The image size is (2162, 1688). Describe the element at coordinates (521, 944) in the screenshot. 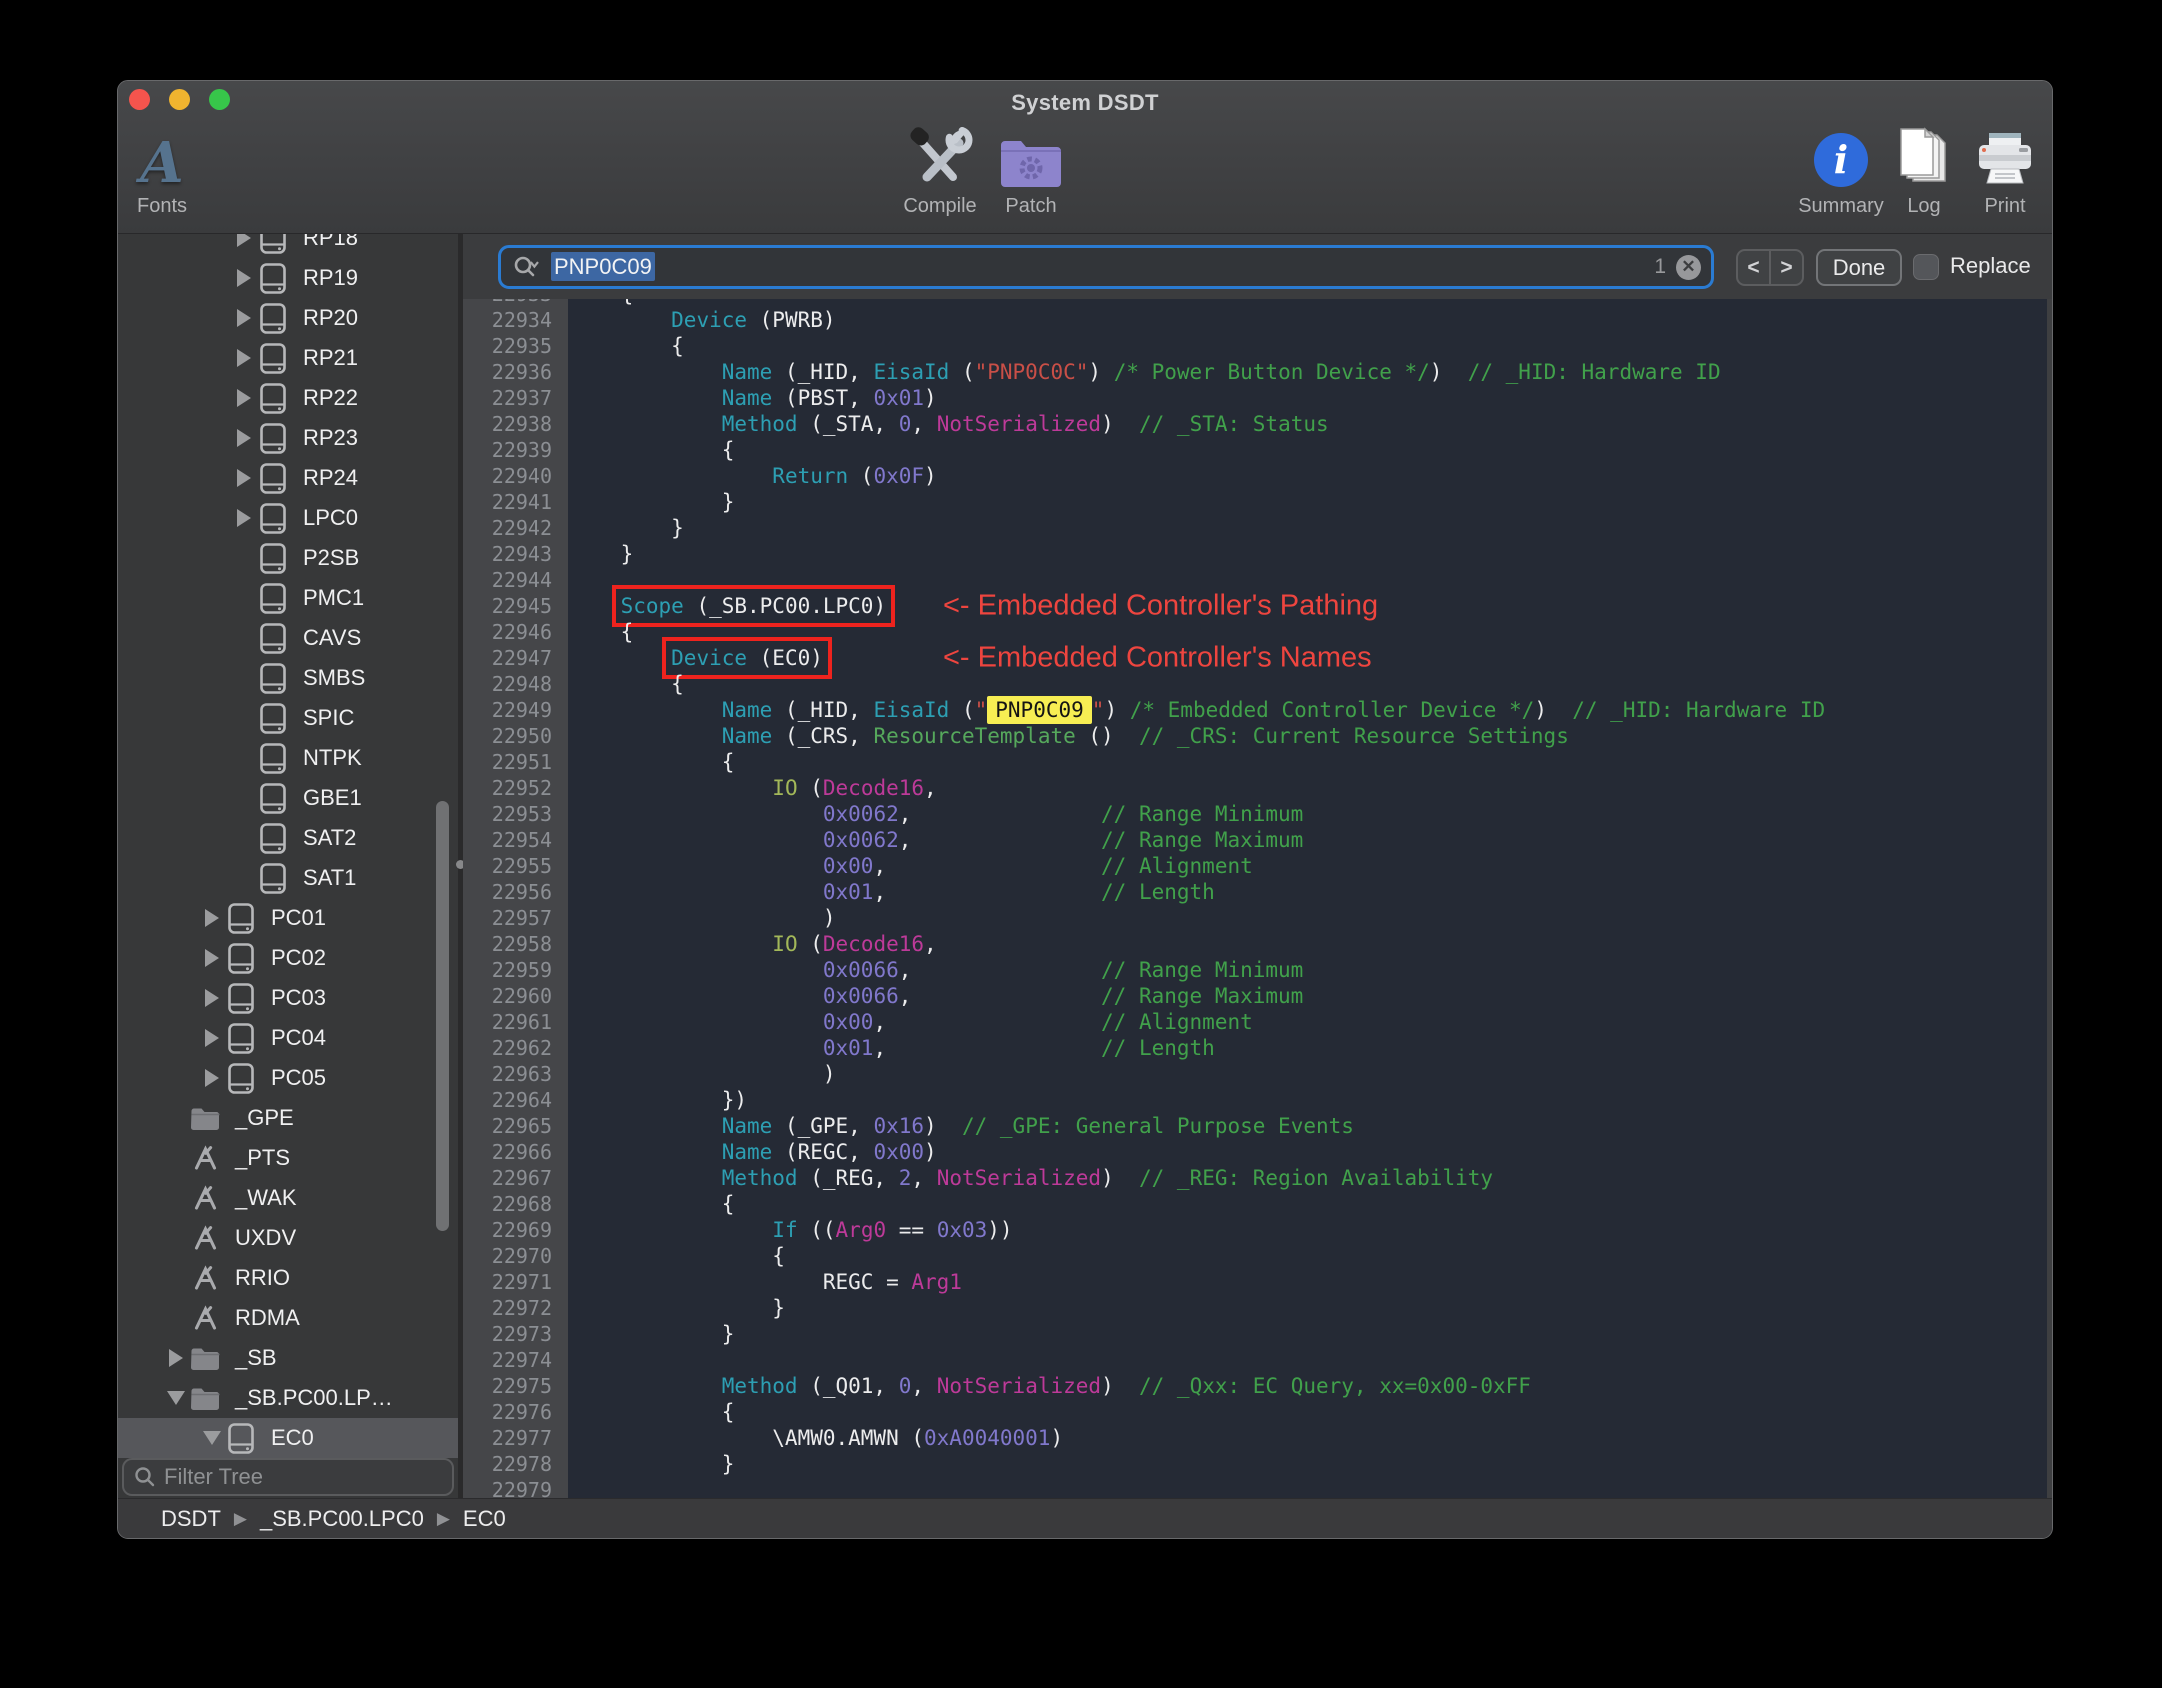

I see `line-number: 22958` at that location.